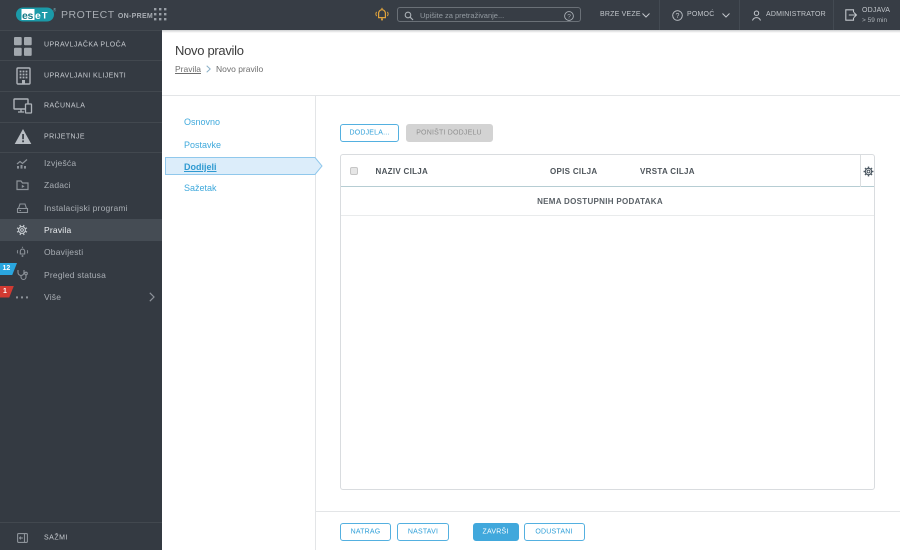  I want to click on svg-text: T, so click(45, 16).